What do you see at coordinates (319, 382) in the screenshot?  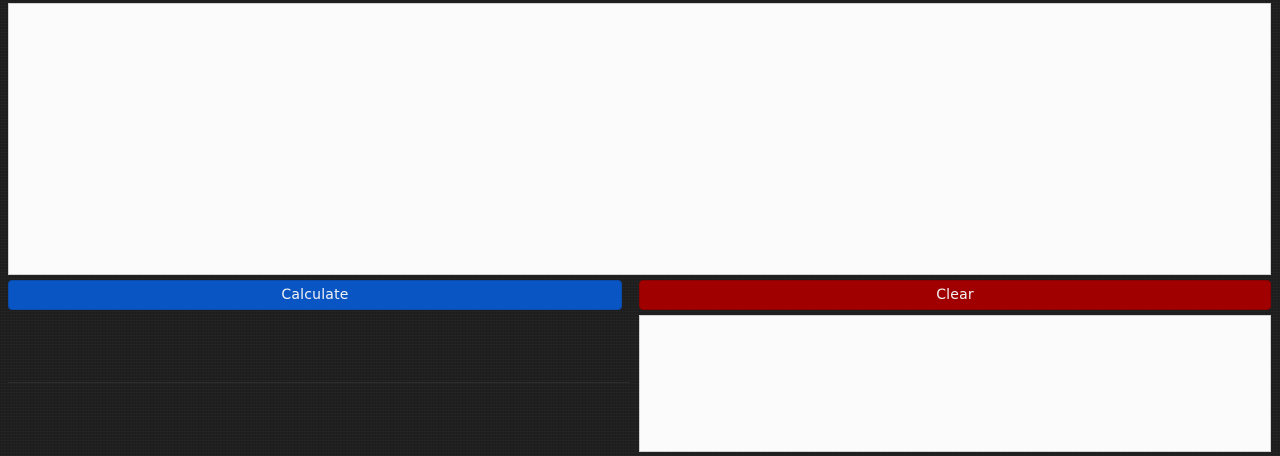 I see `left-divider` at bounding box center [319, 382].